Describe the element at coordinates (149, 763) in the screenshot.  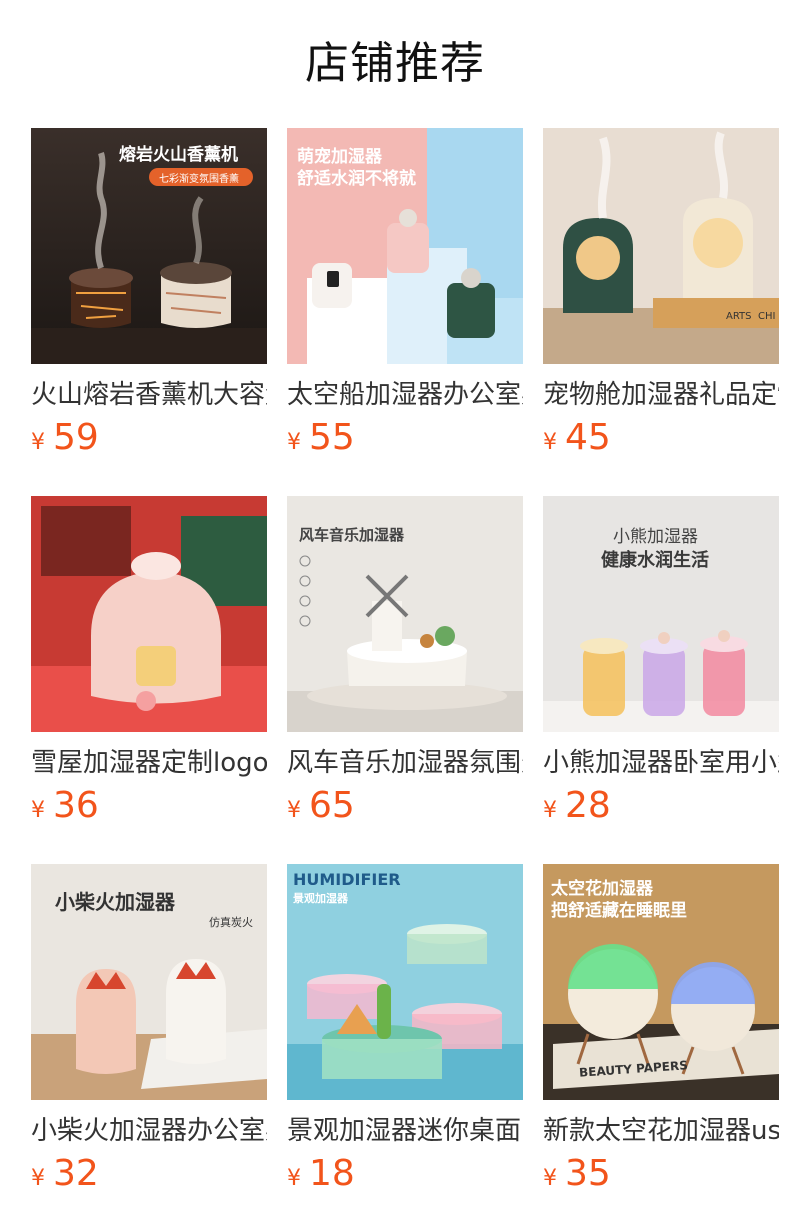
I see `product-name: 雪屋加湿器定制logo` at that location.